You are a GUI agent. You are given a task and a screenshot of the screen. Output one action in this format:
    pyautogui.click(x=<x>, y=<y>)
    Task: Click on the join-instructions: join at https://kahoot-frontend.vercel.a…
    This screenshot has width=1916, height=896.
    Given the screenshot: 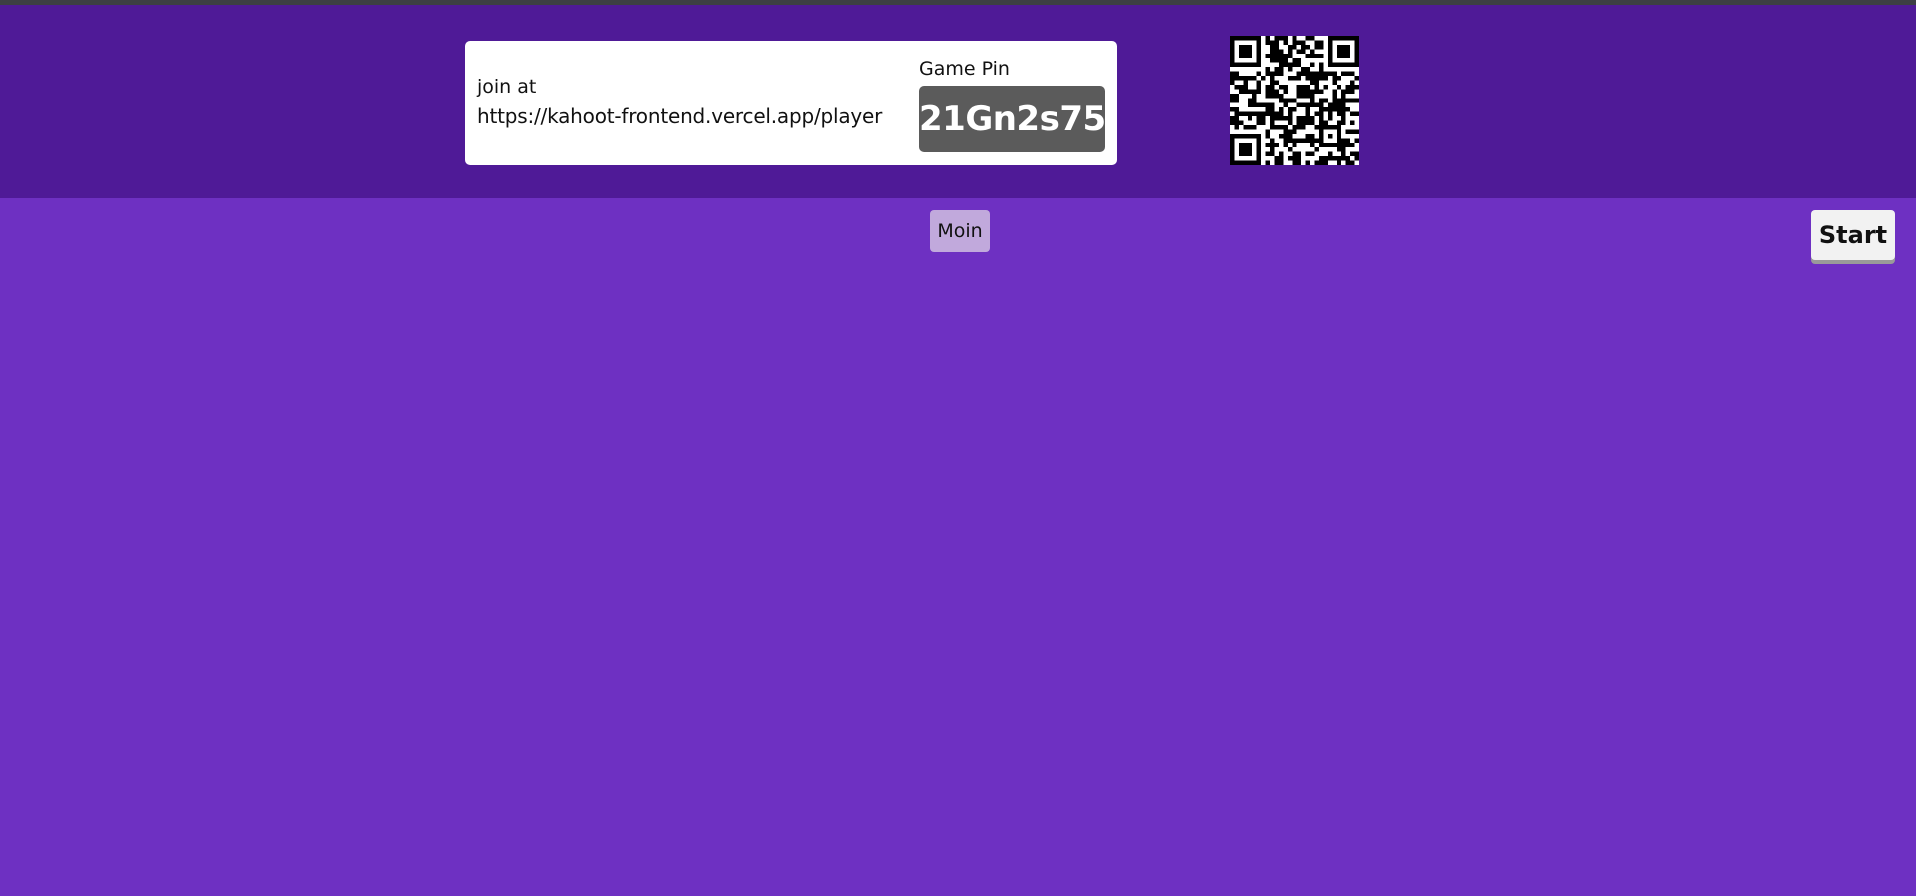 What is the action you would take?
    pyautogui.click(x=679, y=102)
    